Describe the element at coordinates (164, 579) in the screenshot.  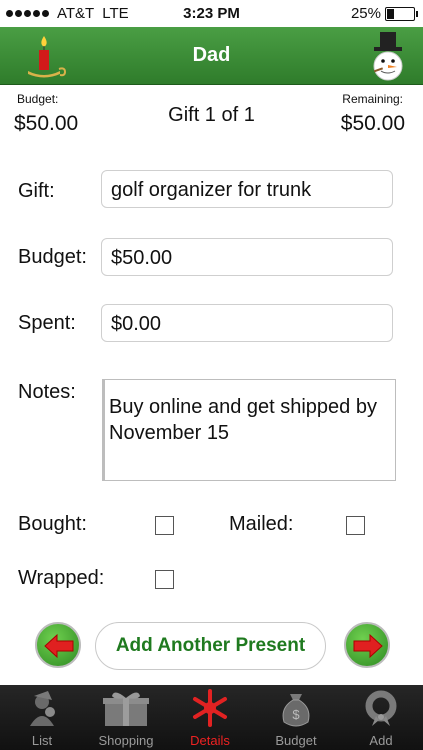
I see `wrapped-checkbox` at that location.